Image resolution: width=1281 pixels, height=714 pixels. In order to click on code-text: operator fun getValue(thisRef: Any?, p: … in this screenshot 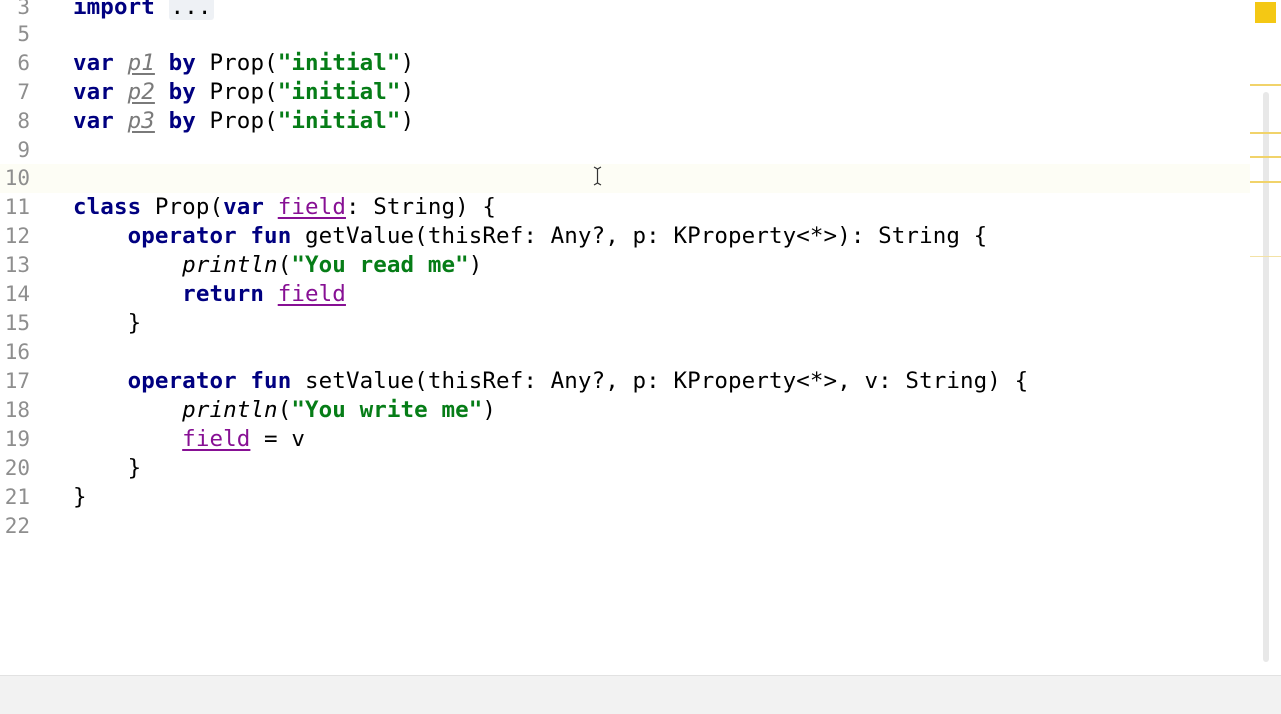, I will do `click(530, 236)`.